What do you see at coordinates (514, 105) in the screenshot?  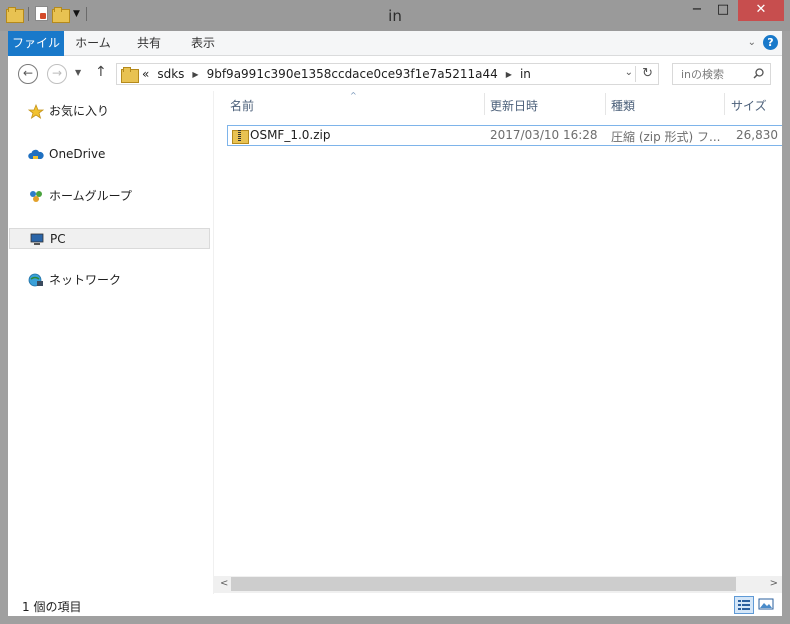 I see `column-header-date: 更新日時` at bounding box center [514, 105].